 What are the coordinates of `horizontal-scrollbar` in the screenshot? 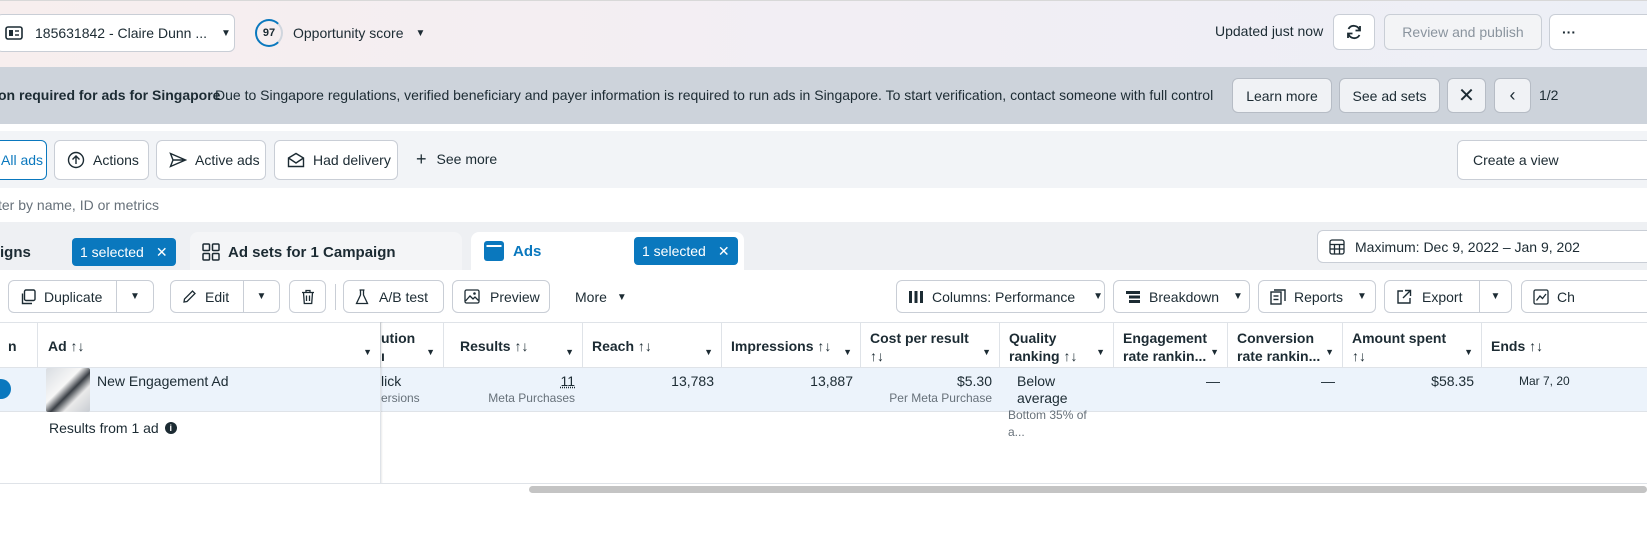 It's located at (823, 490).